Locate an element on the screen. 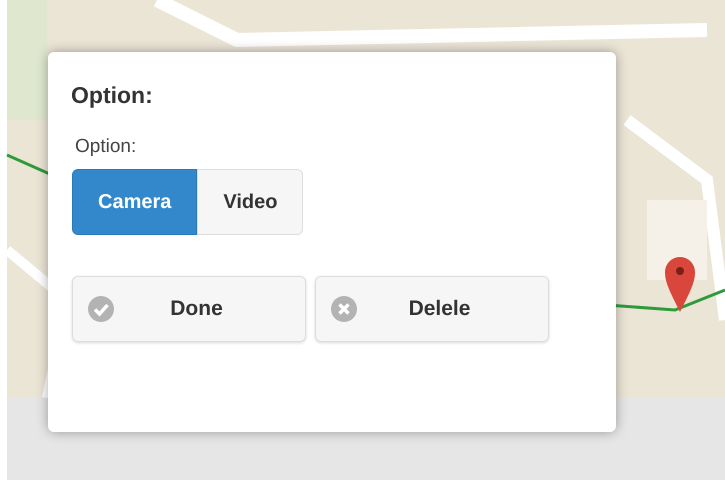 The height and width of the screenshot is (480, 725). delete-button: Delele is located at coordinates (432, 309).